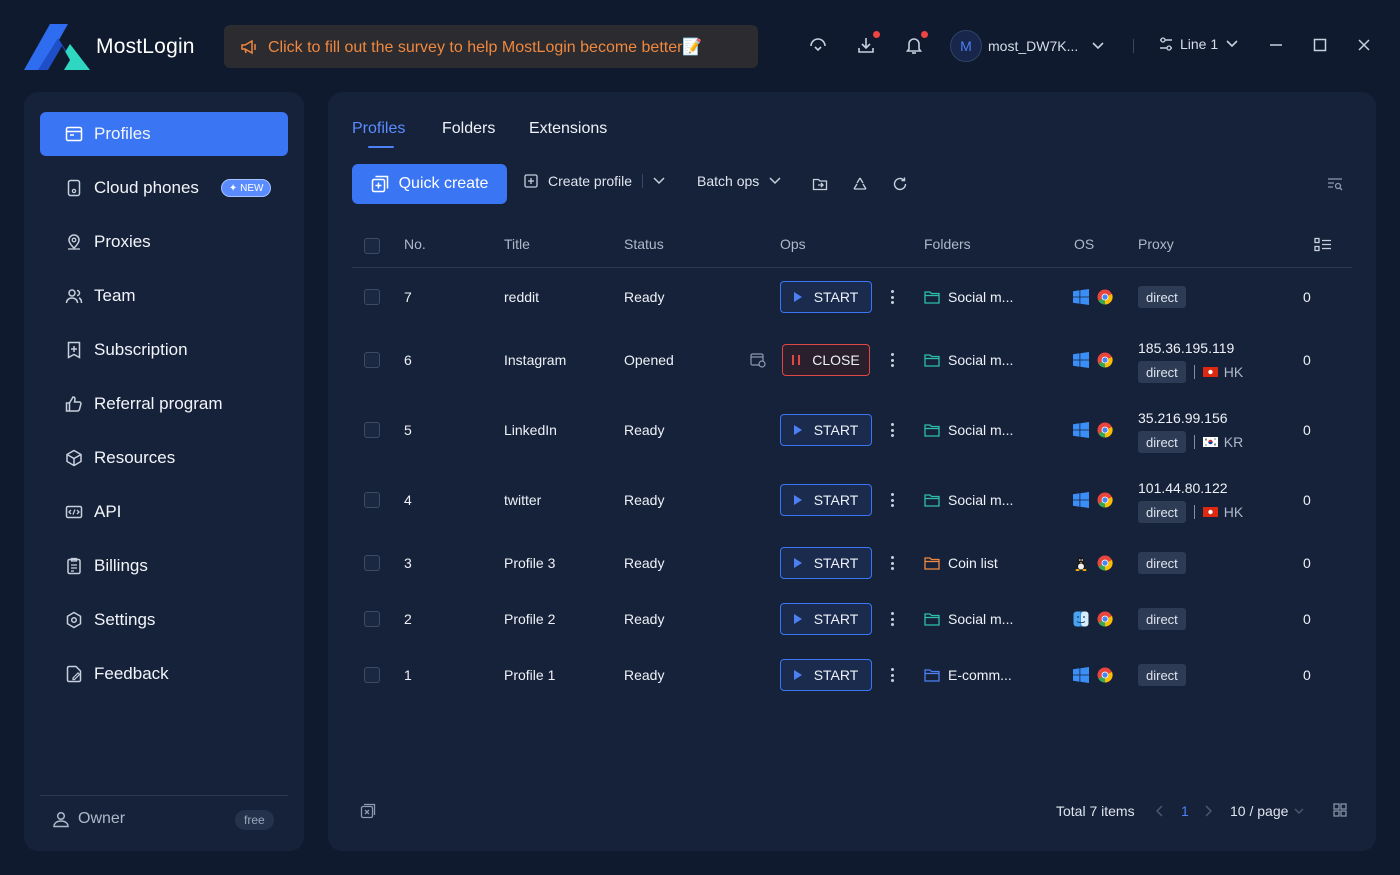  Describe the element at coordinates (915, 43) in the screenshot. I see `bell-icon` at that location.